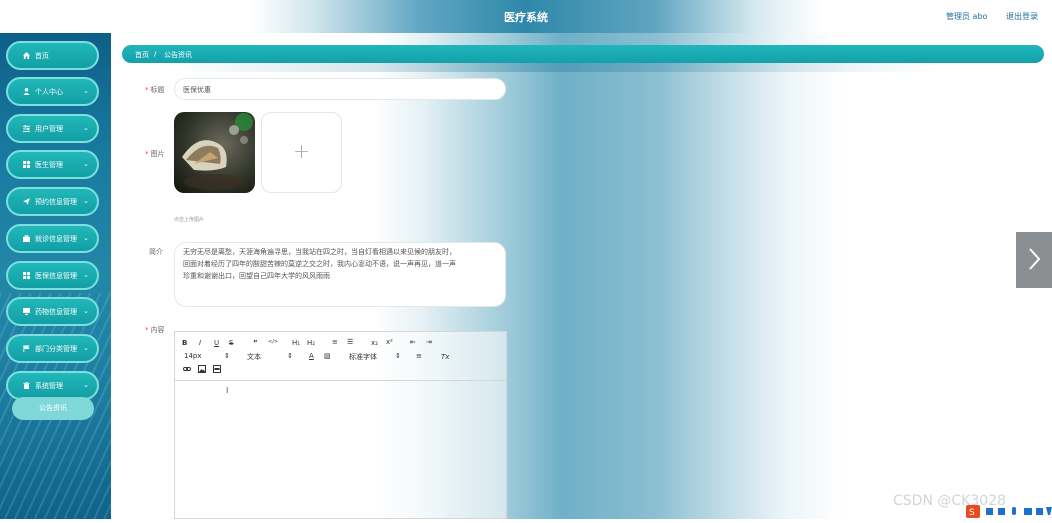 This screenshot has width=1052, height=523. Describe the element at coordinates (26, 128) in the screenshot. I see `sliders-icon` at that location.